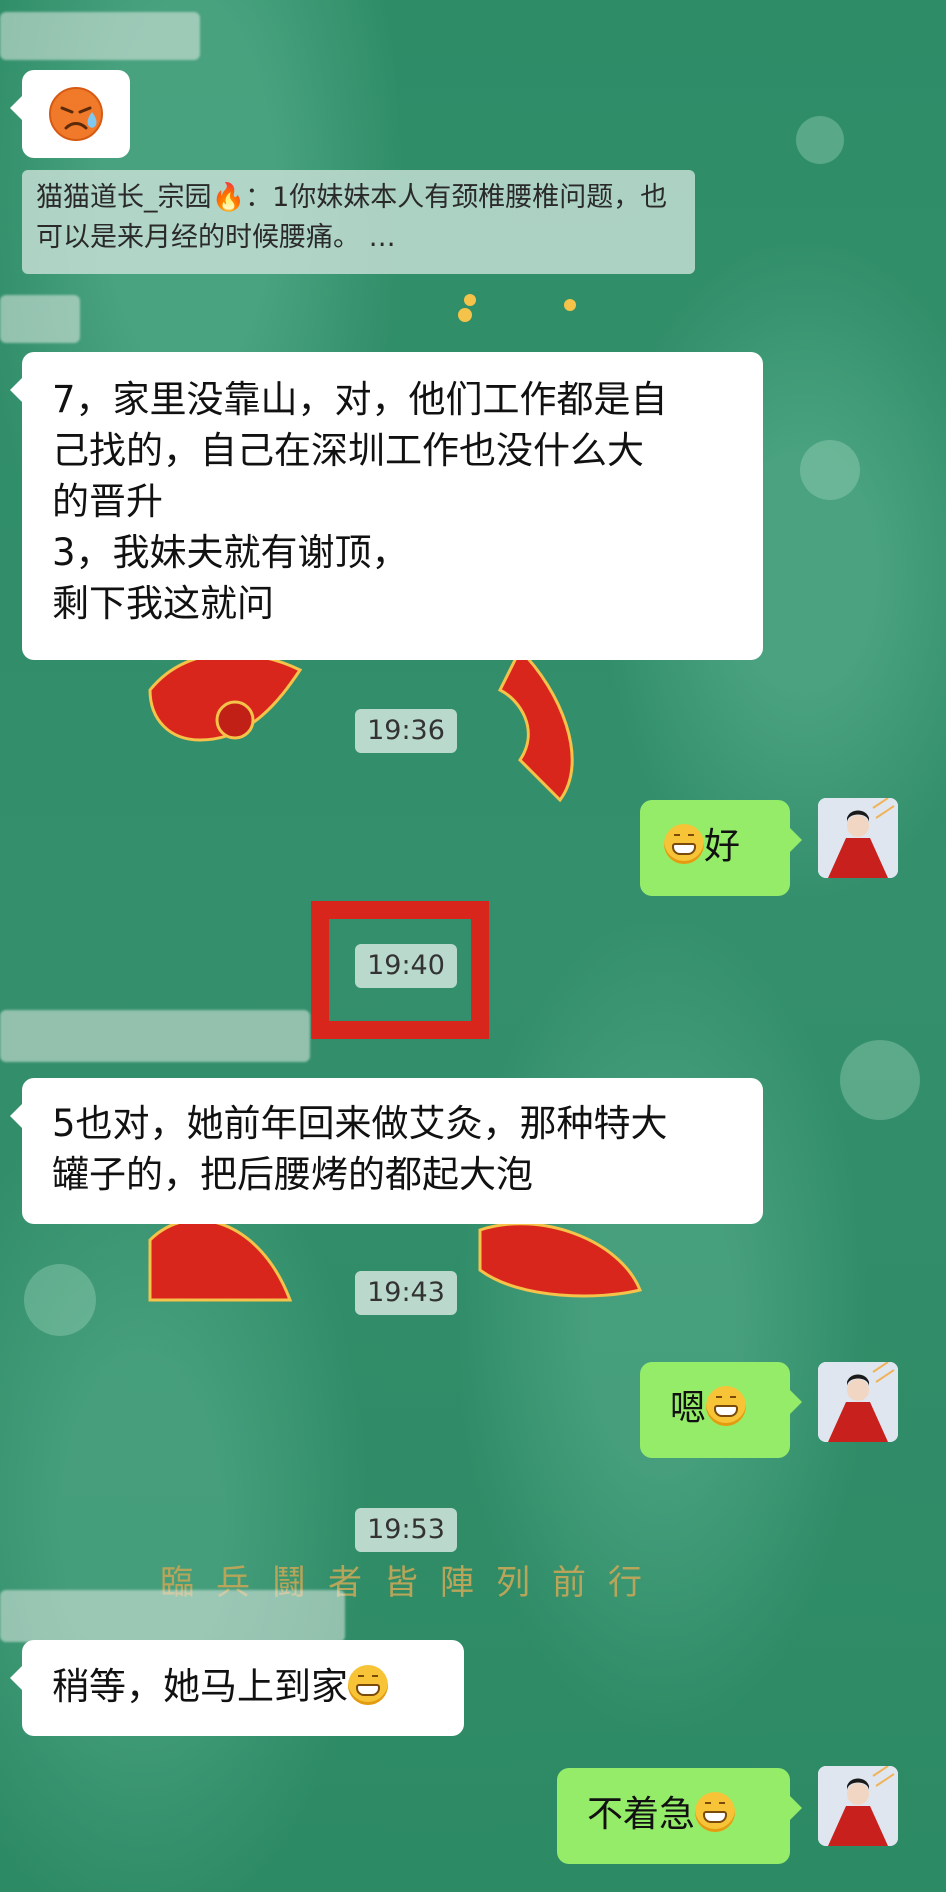  Describe the element at coordinates (360, 399) in the screenshot. I see `message-text: 7，家里没靠山，对，他们工作都是自` at that location.